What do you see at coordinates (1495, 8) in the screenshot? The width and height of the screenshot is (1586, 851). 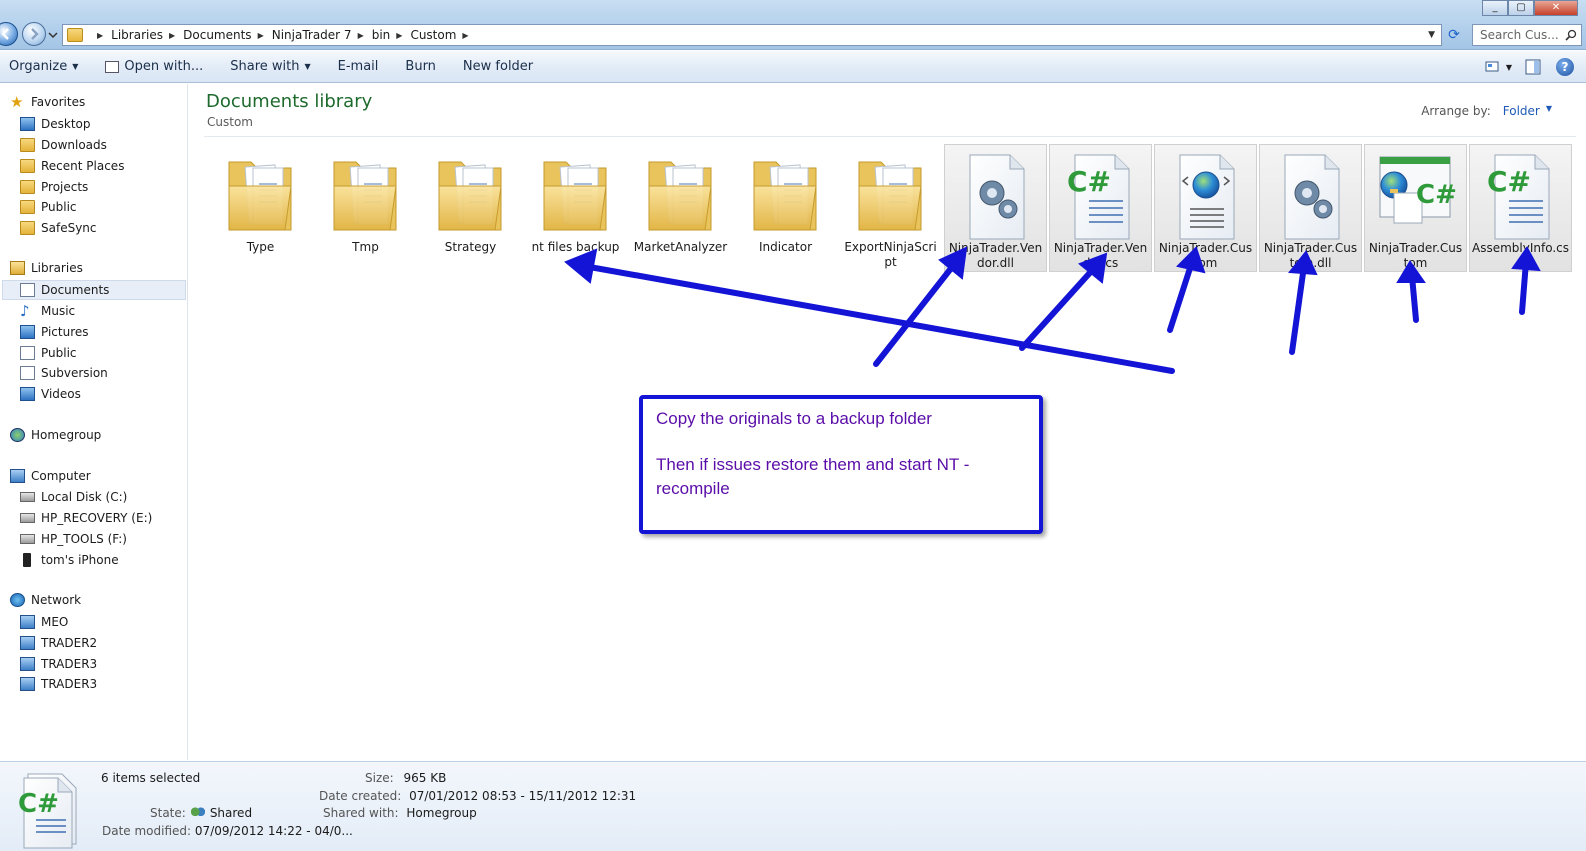 I see `minimize-button: _` at bounding box center [1495, 8].